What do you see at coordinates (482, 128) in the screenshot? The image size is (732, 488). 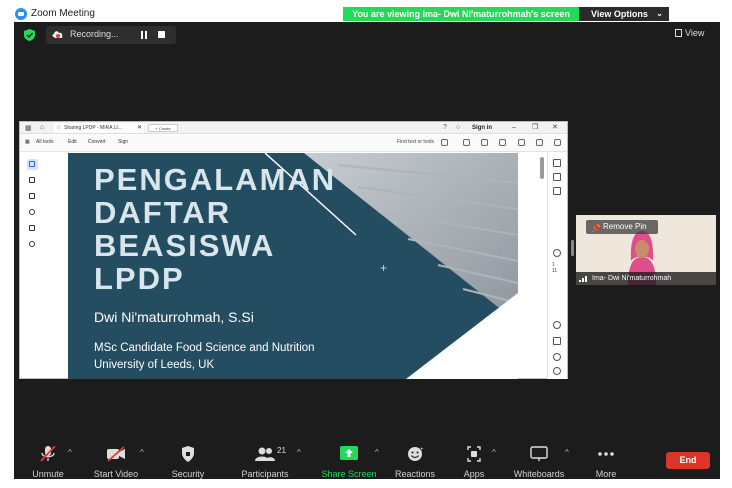 I see `sign-in-button: Sign in` at bounding box center [482, 128].